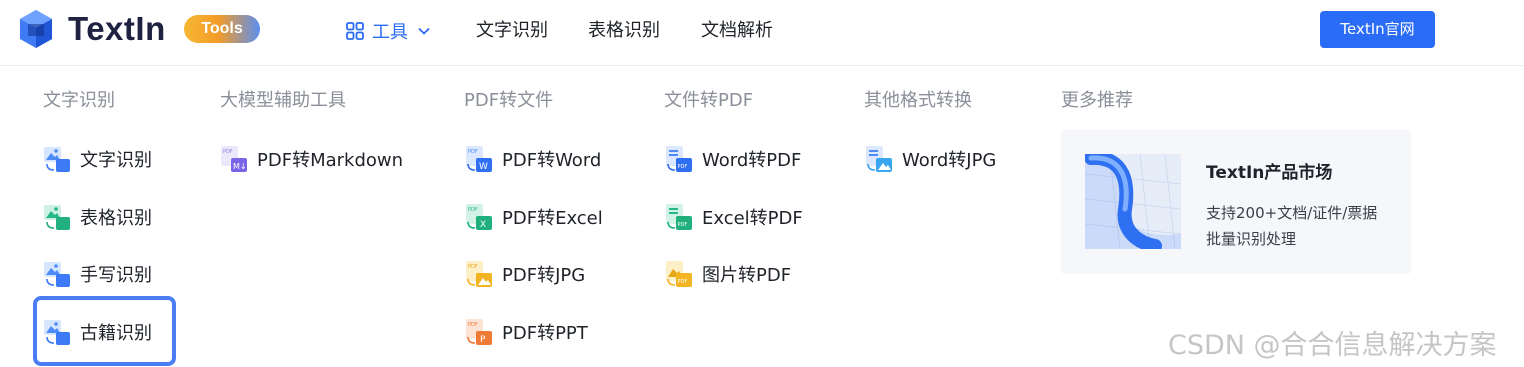  I want to click on nav-table-recognition: 表格识别, so click(624, 31).